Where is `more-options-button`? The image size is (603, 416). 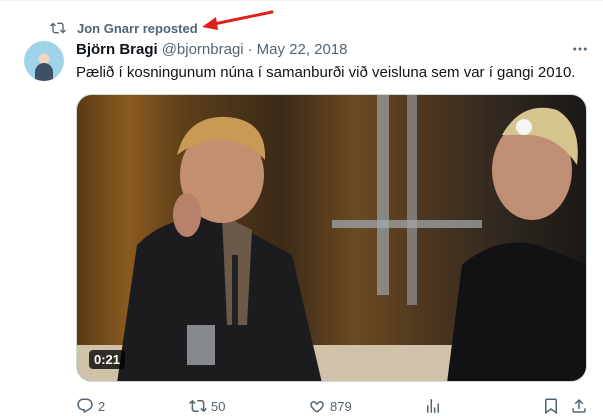 more-options-button is located at coordinates (580, 49).